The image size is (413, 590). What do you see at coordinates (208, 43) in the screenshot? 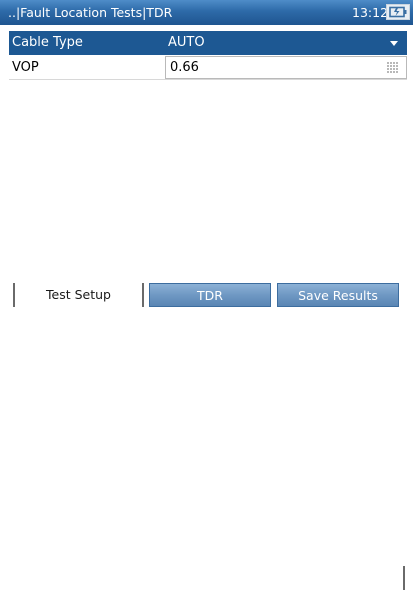
I see `cable-type-row: Cable Type AUTO` at bounding box center [208, 43].